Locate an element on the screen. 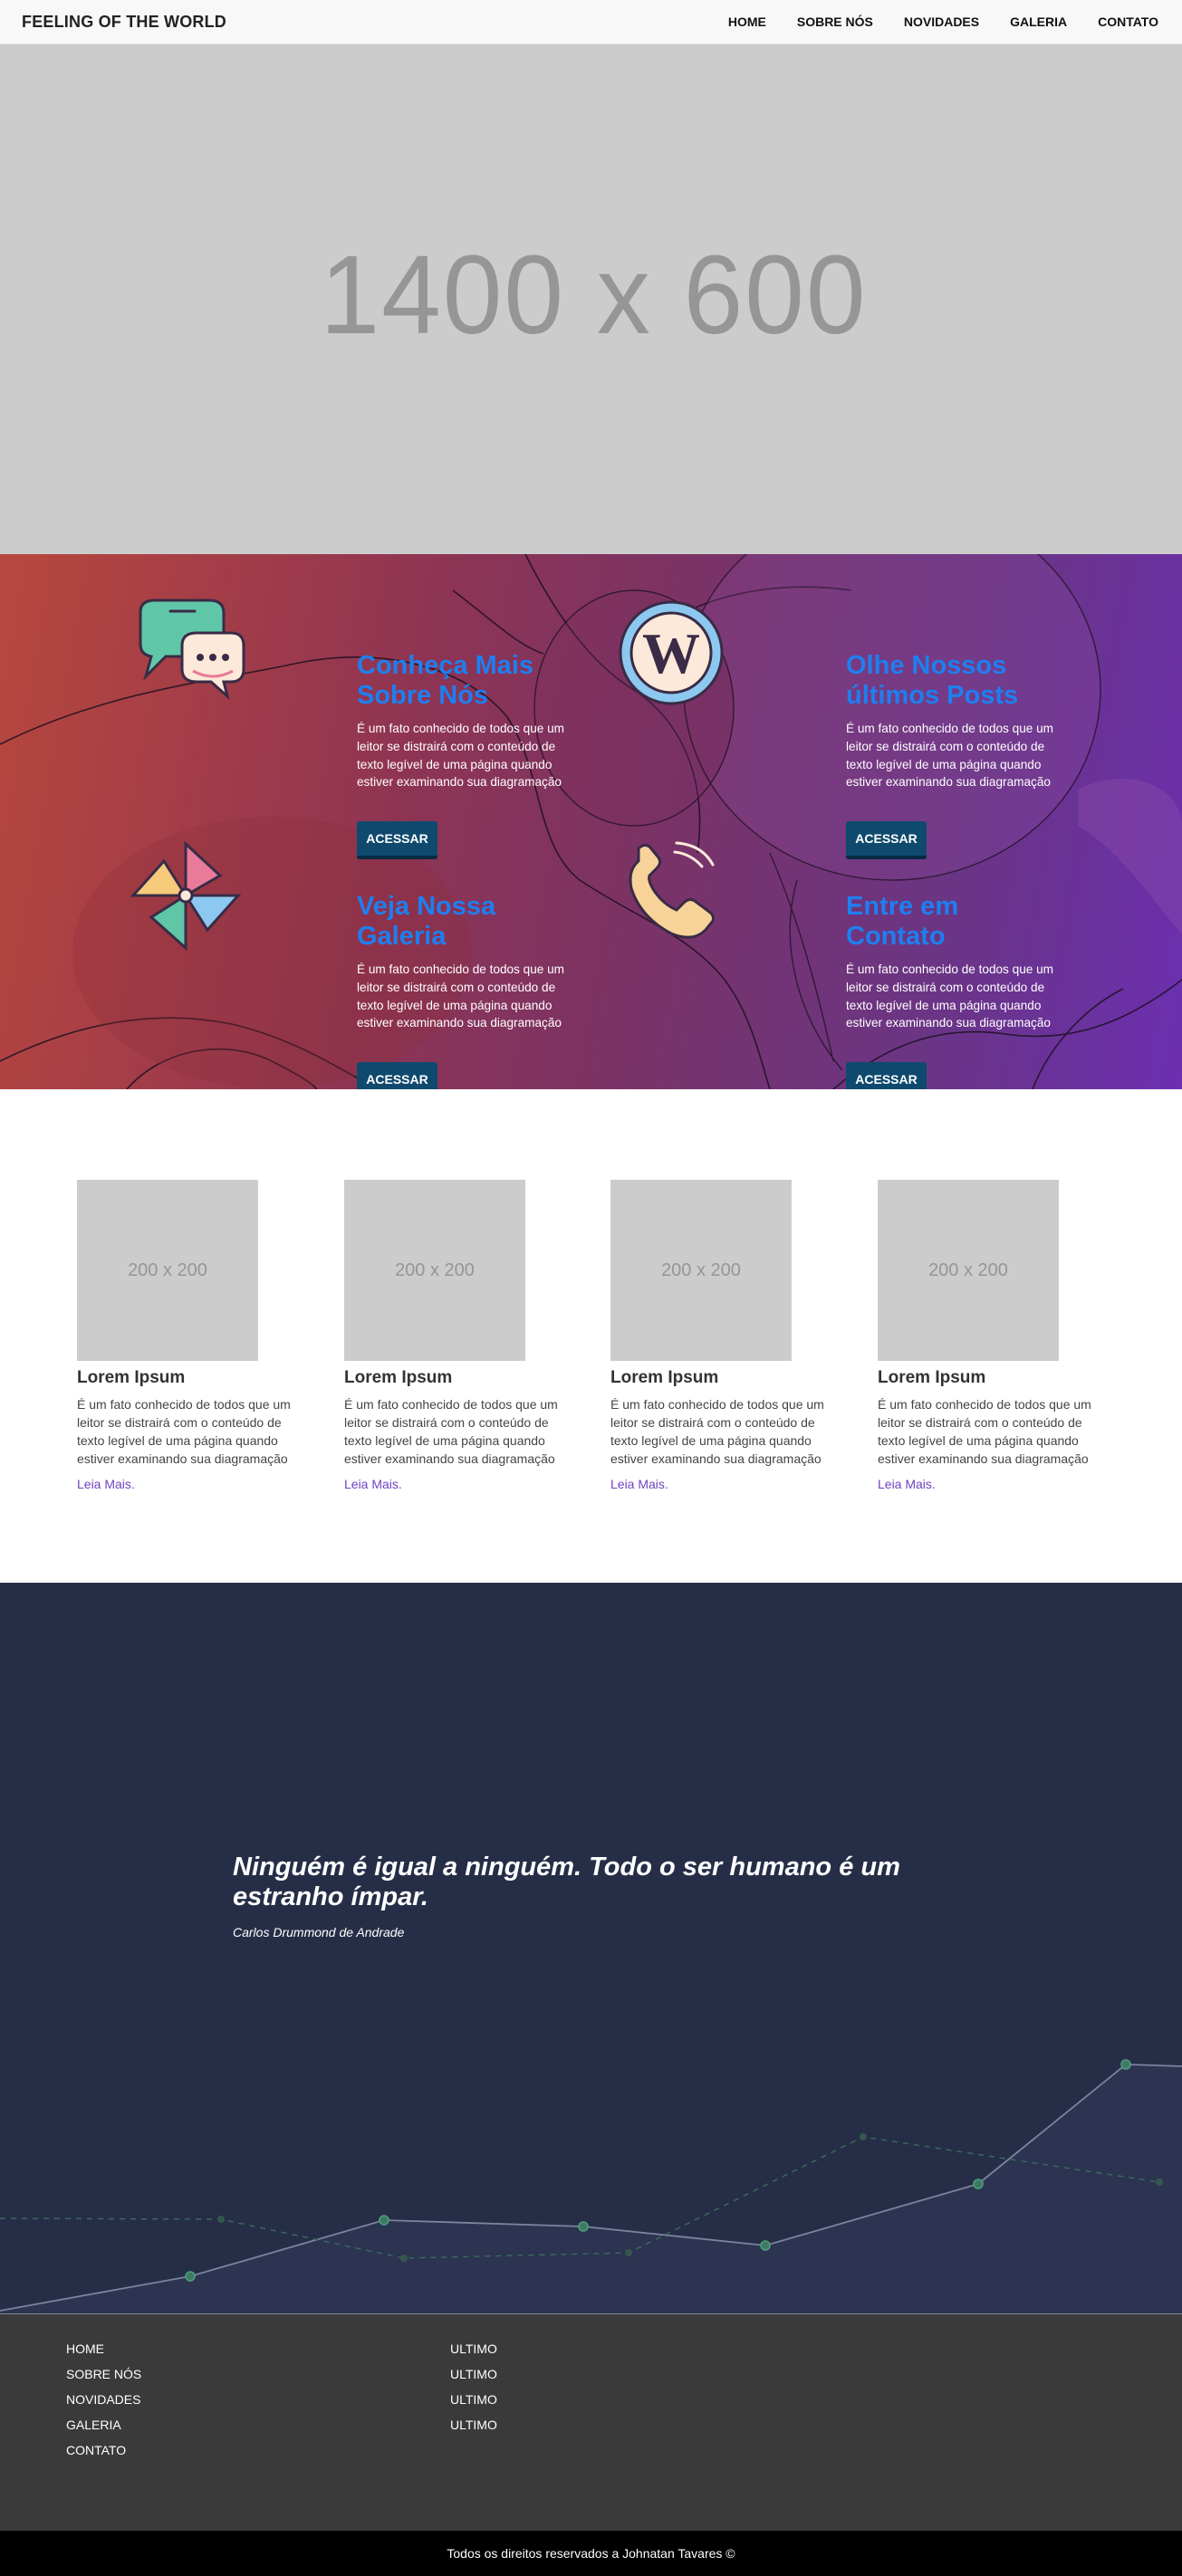  chat-bubbles-icon is located at coordinates (197, 666).